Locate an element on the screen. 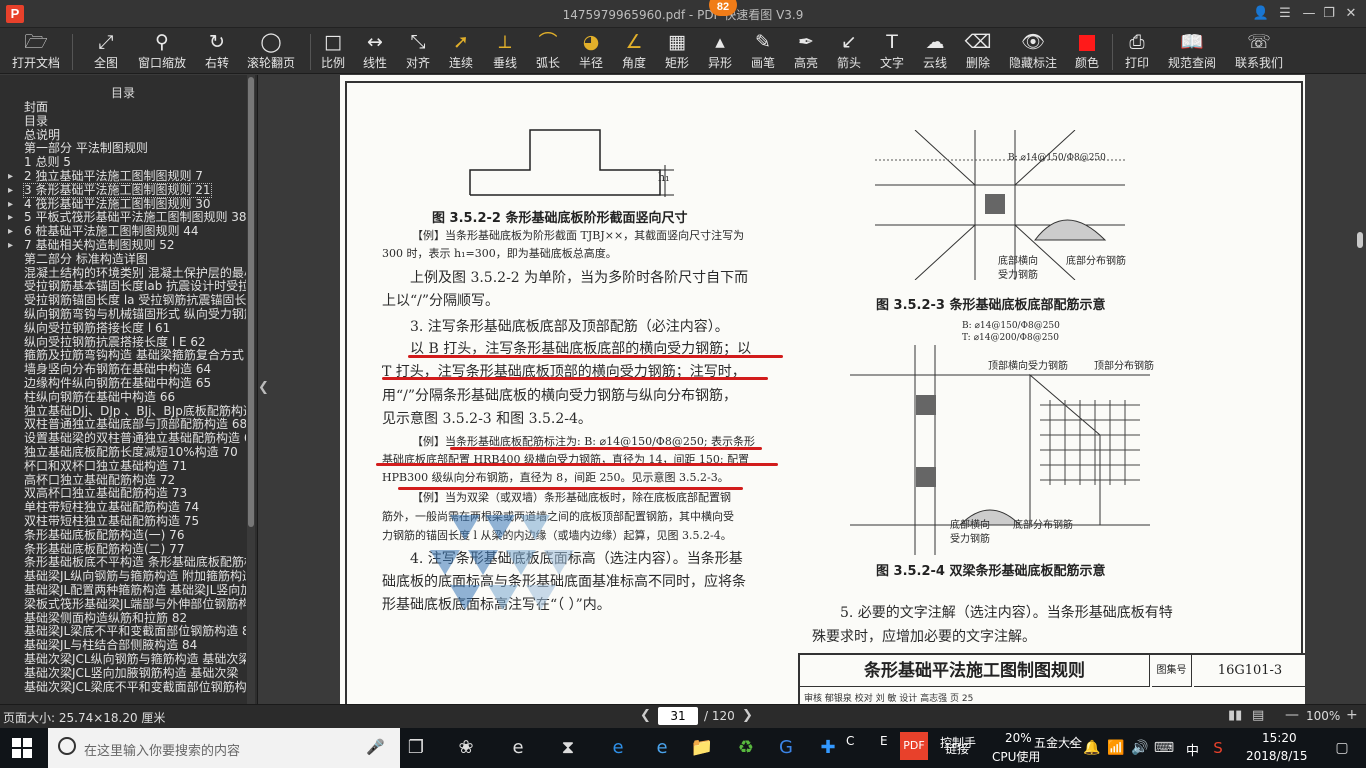  swirl-app-icon: ⧗ is located at coordinates (568, 748).